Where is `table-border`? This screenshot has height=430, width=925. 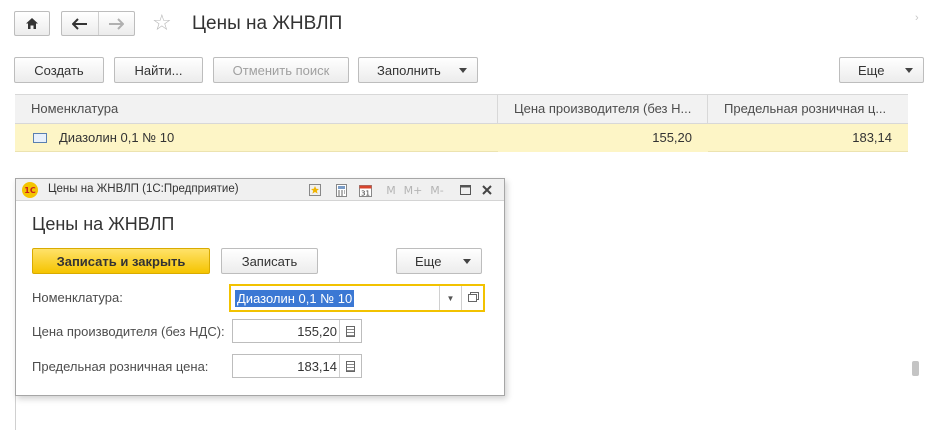
table-border is located at coordinates (15, 413).